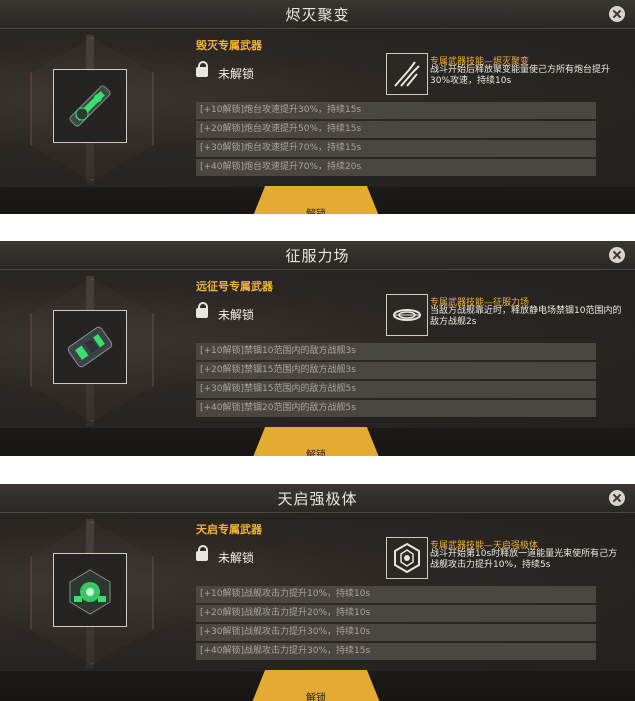 This screenshot has height=701, width=635. I want to click on weapon-label: 天启专属武器, so click(229, 529).